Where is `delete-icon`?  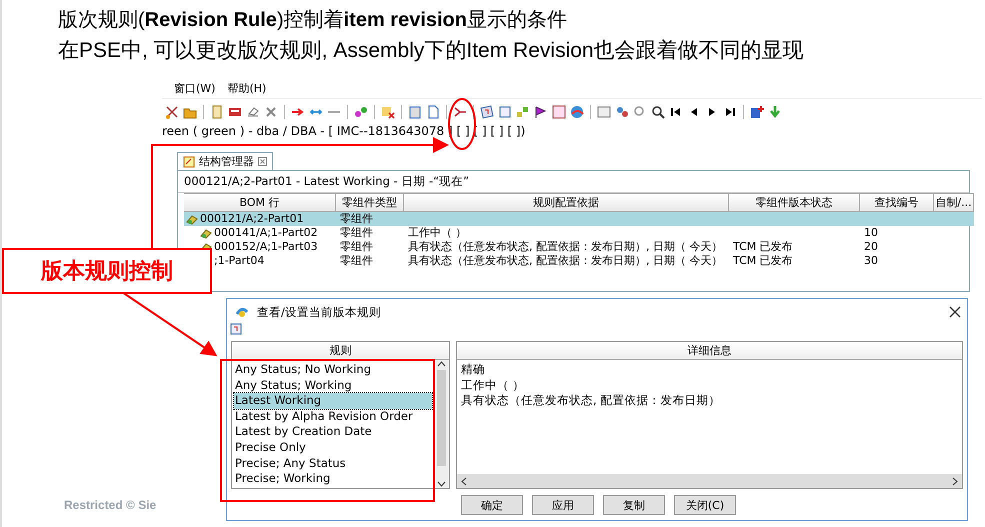
delete-icon is located at coordinates (388, 112).